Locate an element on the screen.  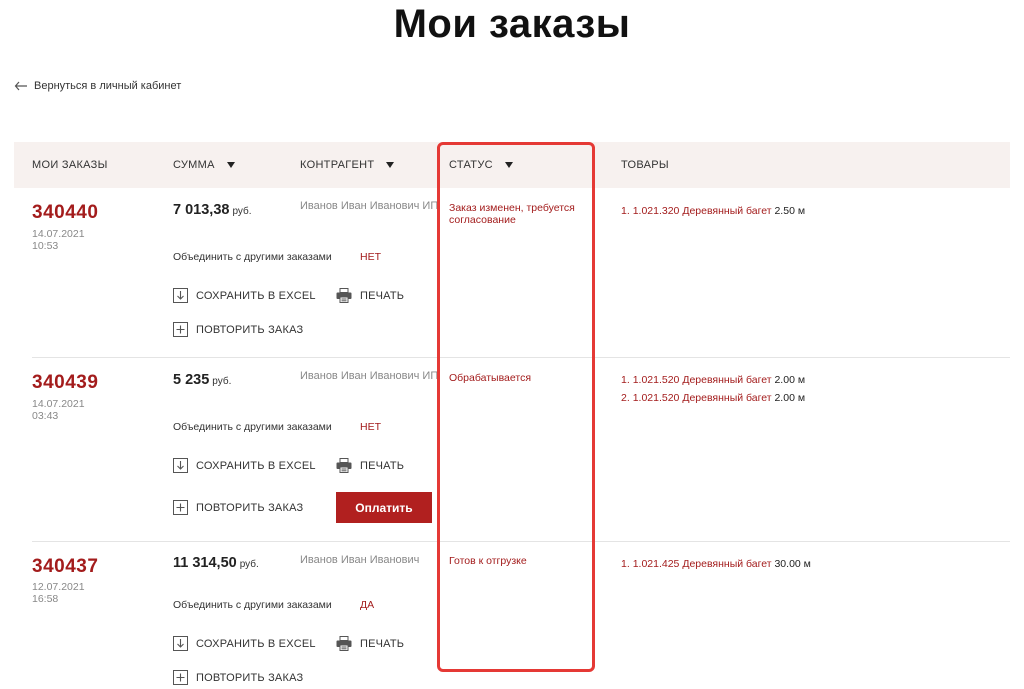
order-sum-value: 7 013,38 is located at coordinates (201, 210).